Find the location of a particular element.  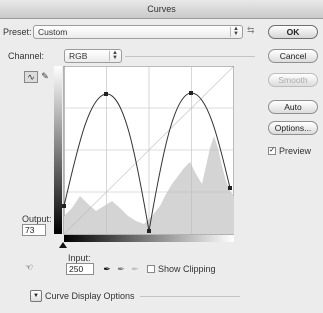

auto-button: Auto is located at coordinates (293, 107).